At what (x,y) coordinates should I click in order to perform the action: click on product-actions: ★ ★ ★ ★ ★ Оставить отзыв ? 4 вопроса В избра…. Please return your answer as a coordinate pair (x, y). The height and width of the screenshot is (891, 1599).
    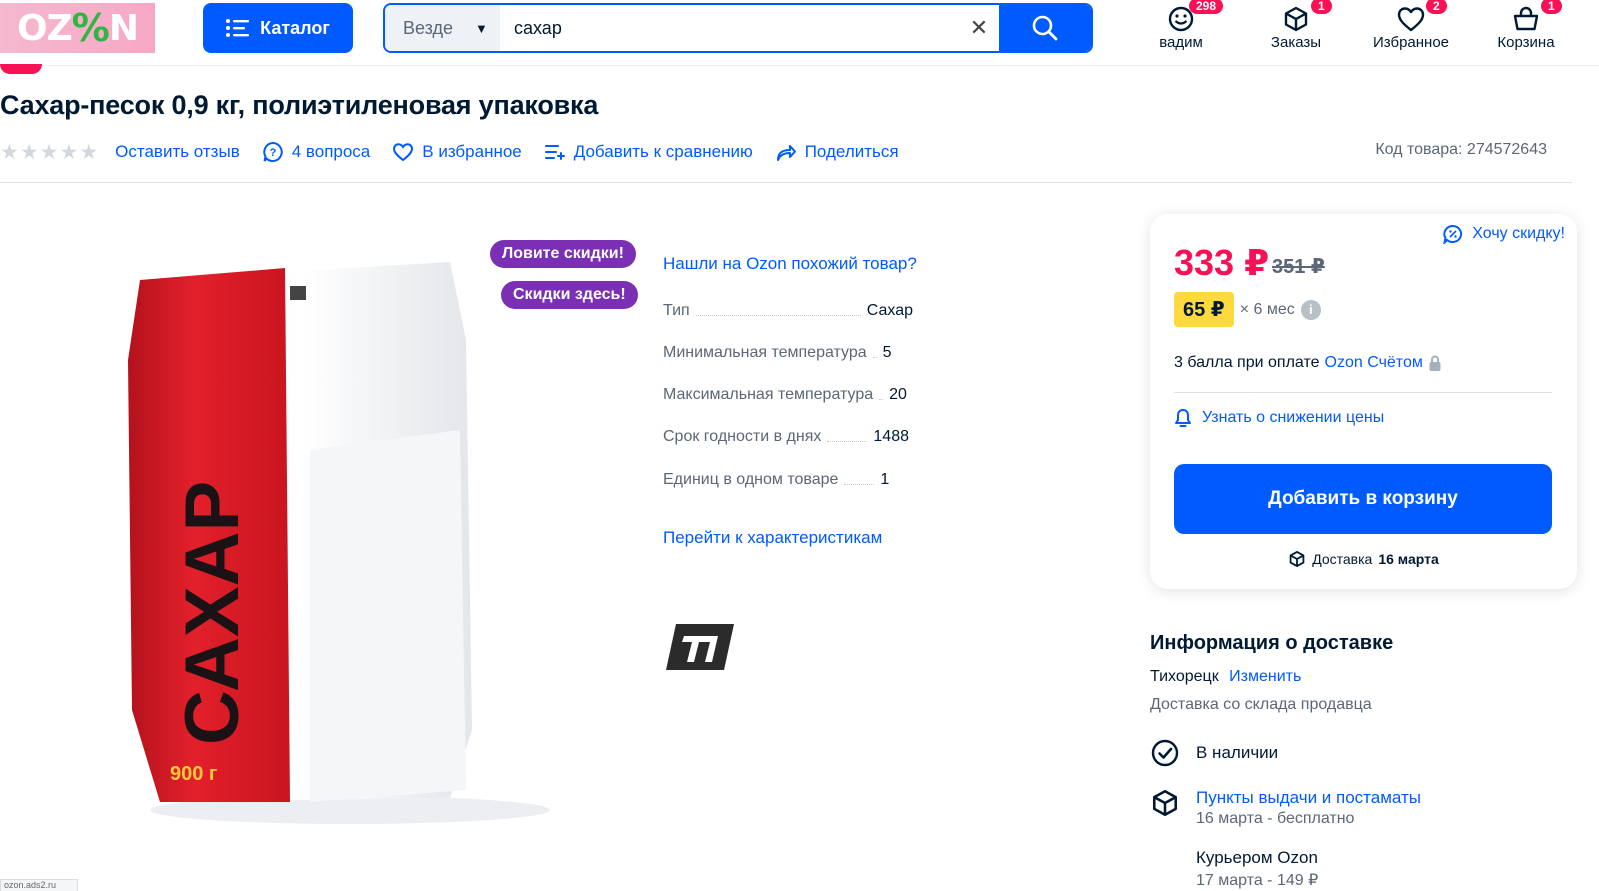
    Looking at the image, I should click on (449, 152).